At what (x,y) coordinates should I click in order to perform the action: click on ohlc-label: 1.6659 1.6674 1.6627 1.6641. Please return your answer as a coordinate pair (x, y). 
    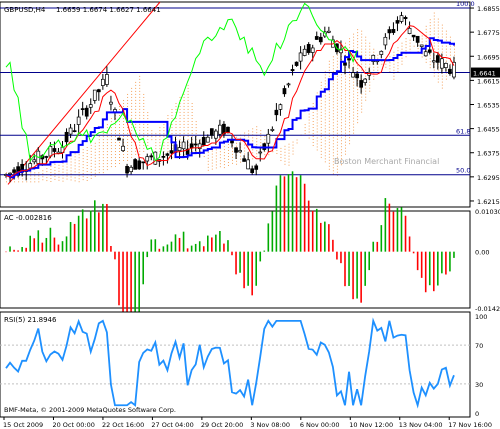
    Looking at the image, I should click on (108, 10).